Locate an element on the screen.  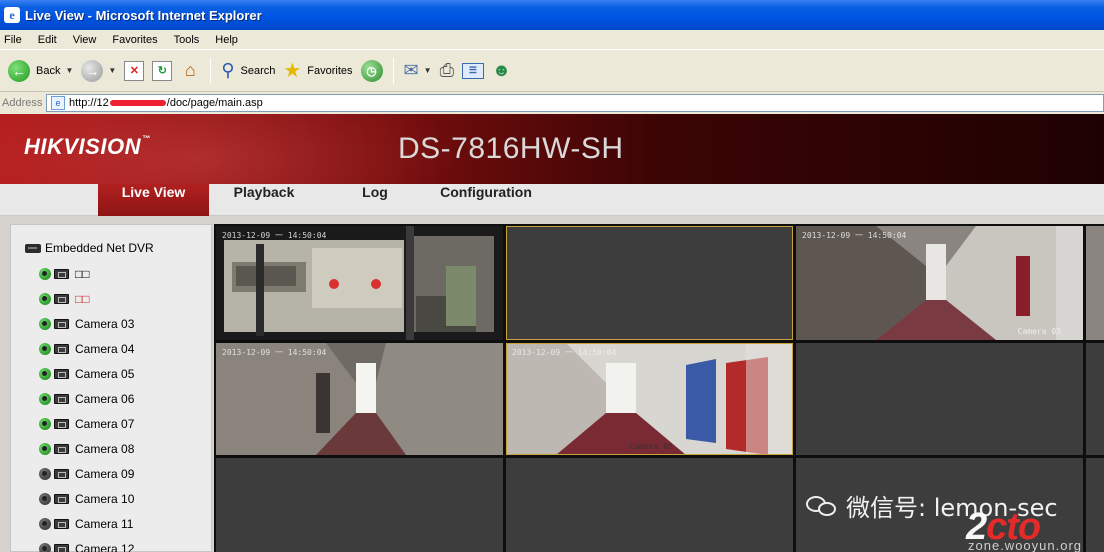
back-dropdown-icon: ▼ is located at coordinates (69, 70).